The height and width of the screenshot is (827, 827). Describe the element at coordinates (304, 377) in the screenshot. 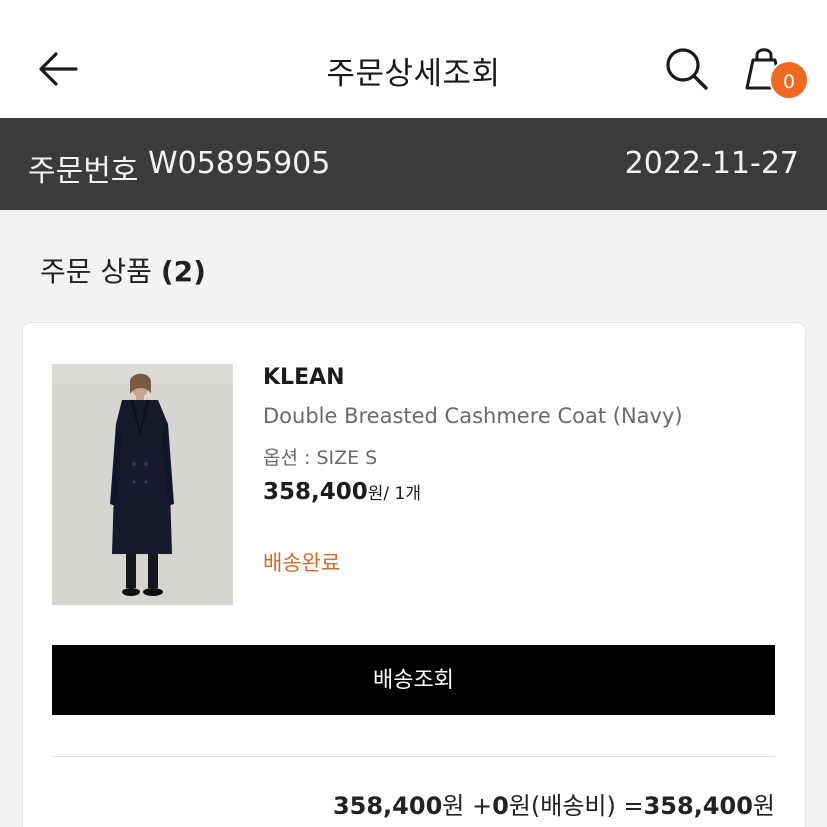

I see `product-brand: KLEAN` at that location.